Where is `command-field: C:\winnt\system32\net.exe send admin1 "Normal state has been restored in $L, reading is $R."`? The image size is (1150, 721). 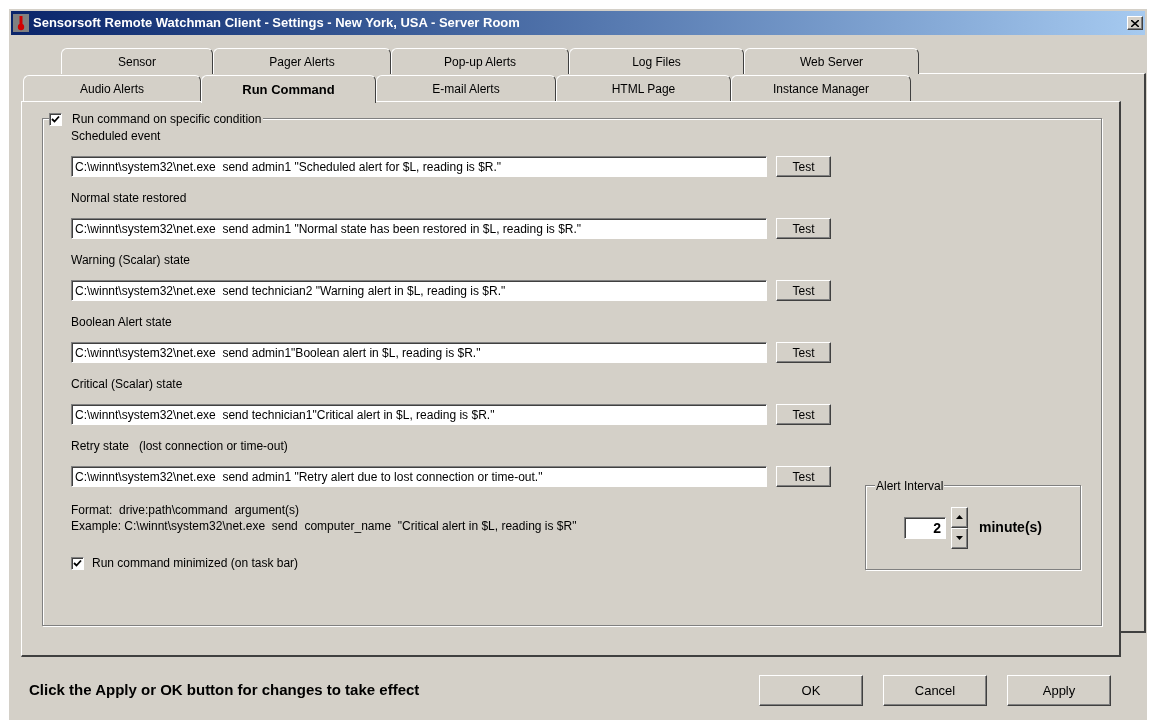
command-field: C:\winnt\system32\net.exe send admin1 "Normal state has been restored in $L, reading is $R." is located at coordinates (419, 228).